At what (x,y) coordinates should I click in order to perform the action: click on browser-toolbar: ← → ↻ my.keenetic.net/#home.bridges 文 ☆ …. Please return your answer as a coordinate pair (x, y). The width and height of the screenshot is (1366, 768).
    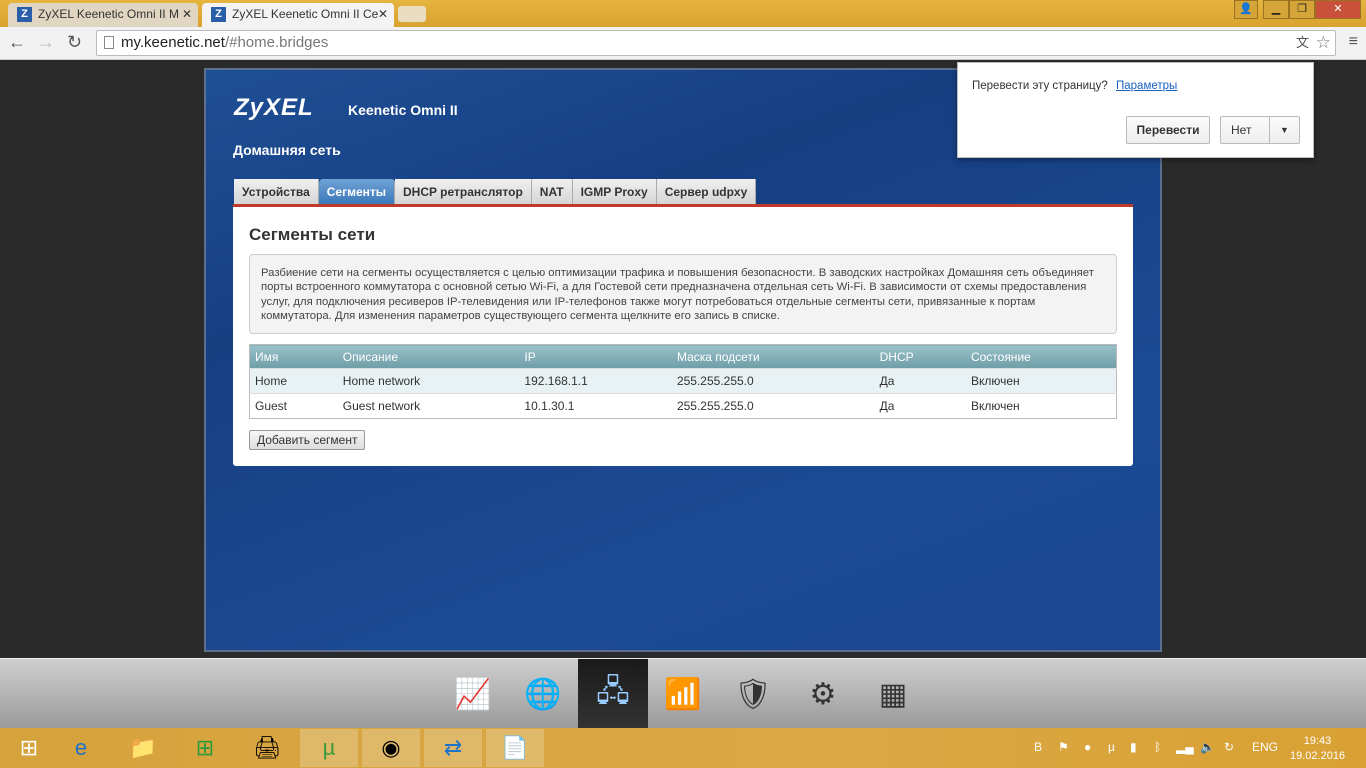
    Looking at the image, I should click on (683, 43).